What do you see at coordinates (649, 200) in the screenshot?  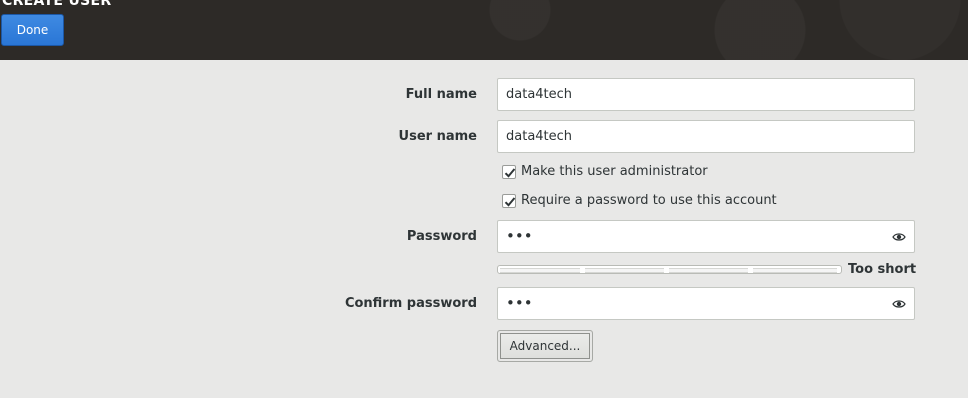 I see `require-password-checkbox-label: Require a password to use this account` at bounding box center [649, 200].